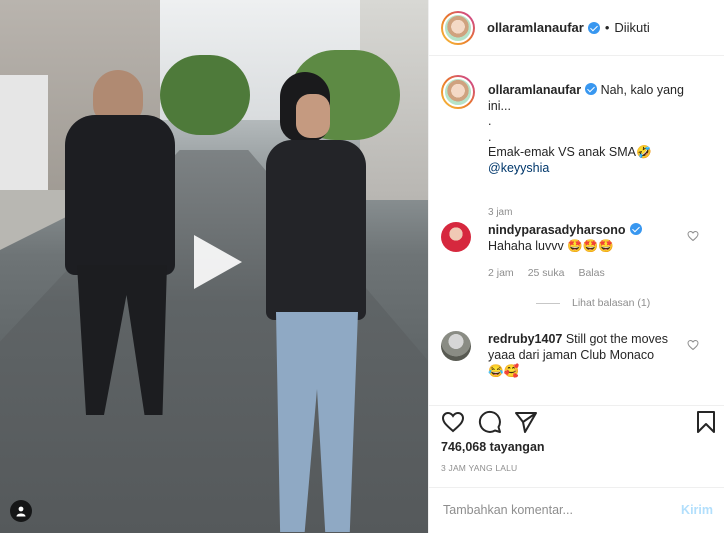 The width and height of the screenshot is (724, 533). I want to click on post-comment-button: Kirim, so click(697, 510).